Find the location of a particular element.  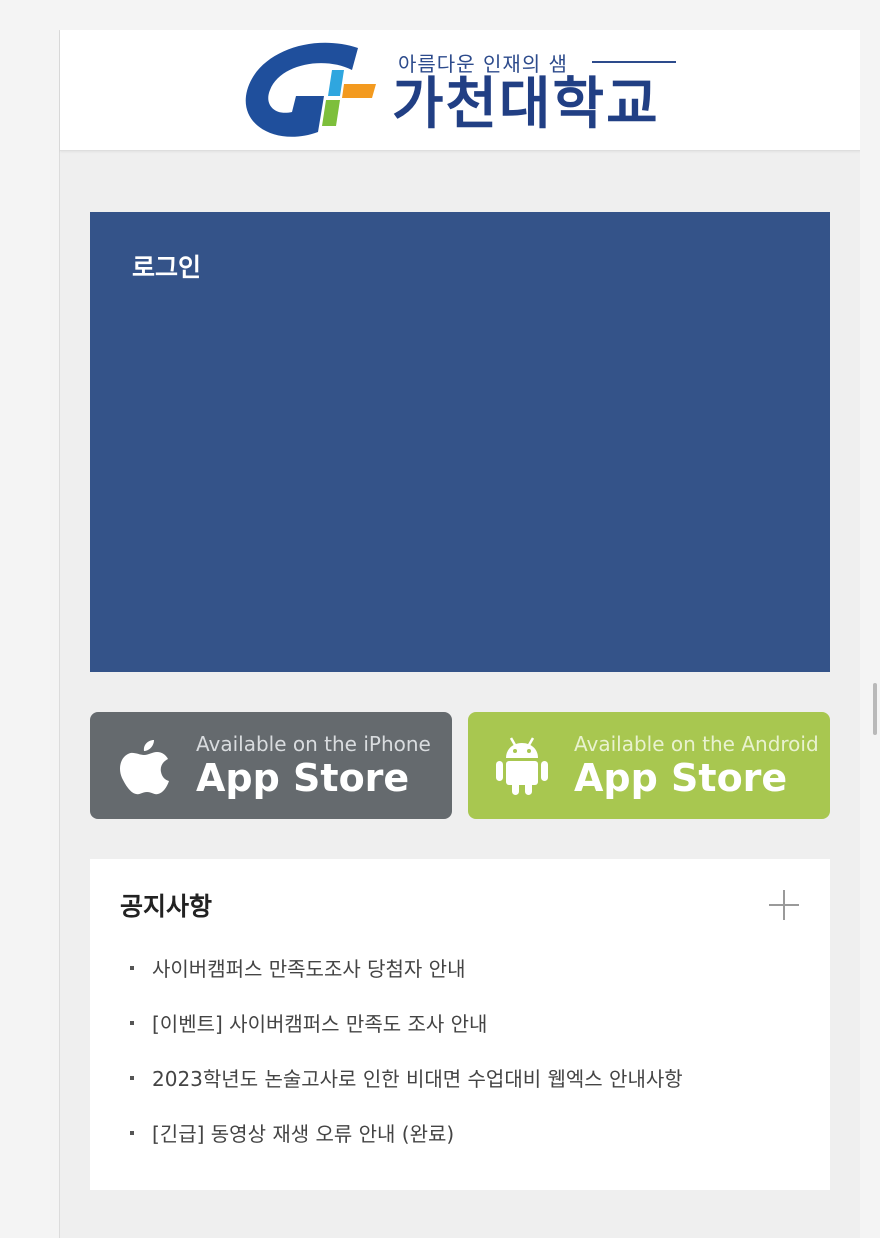

university-logo: 아름다운 인재의 샘 가천대학교 is located at coordinates (465, 90).